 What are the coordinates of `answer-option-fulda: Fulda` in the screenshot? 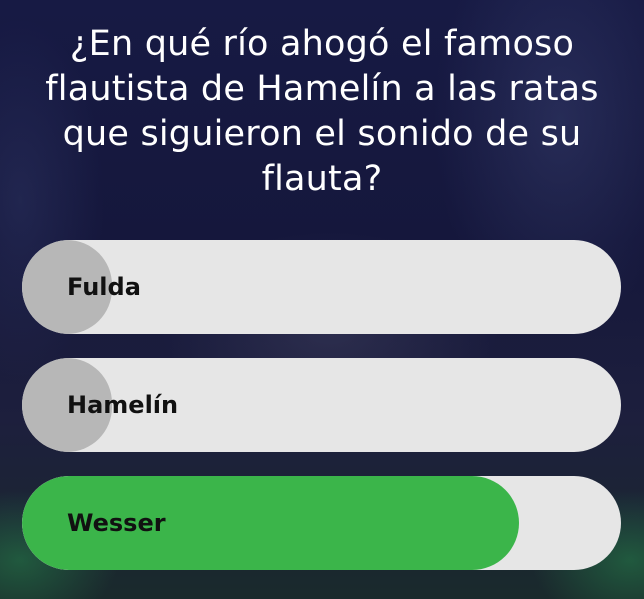 It's located at (321, 287).